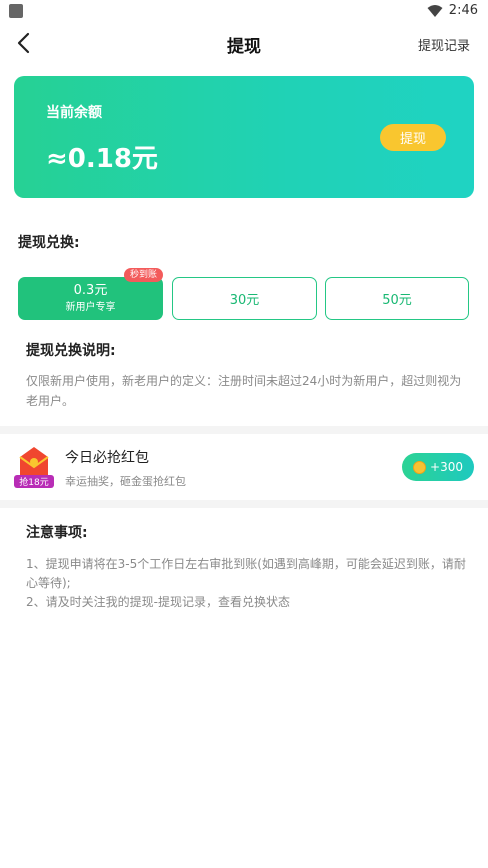 The width and height of the screenshot is (488, 868). I want to click on nav-bar: 提现 提现记录, so click(244, 43).